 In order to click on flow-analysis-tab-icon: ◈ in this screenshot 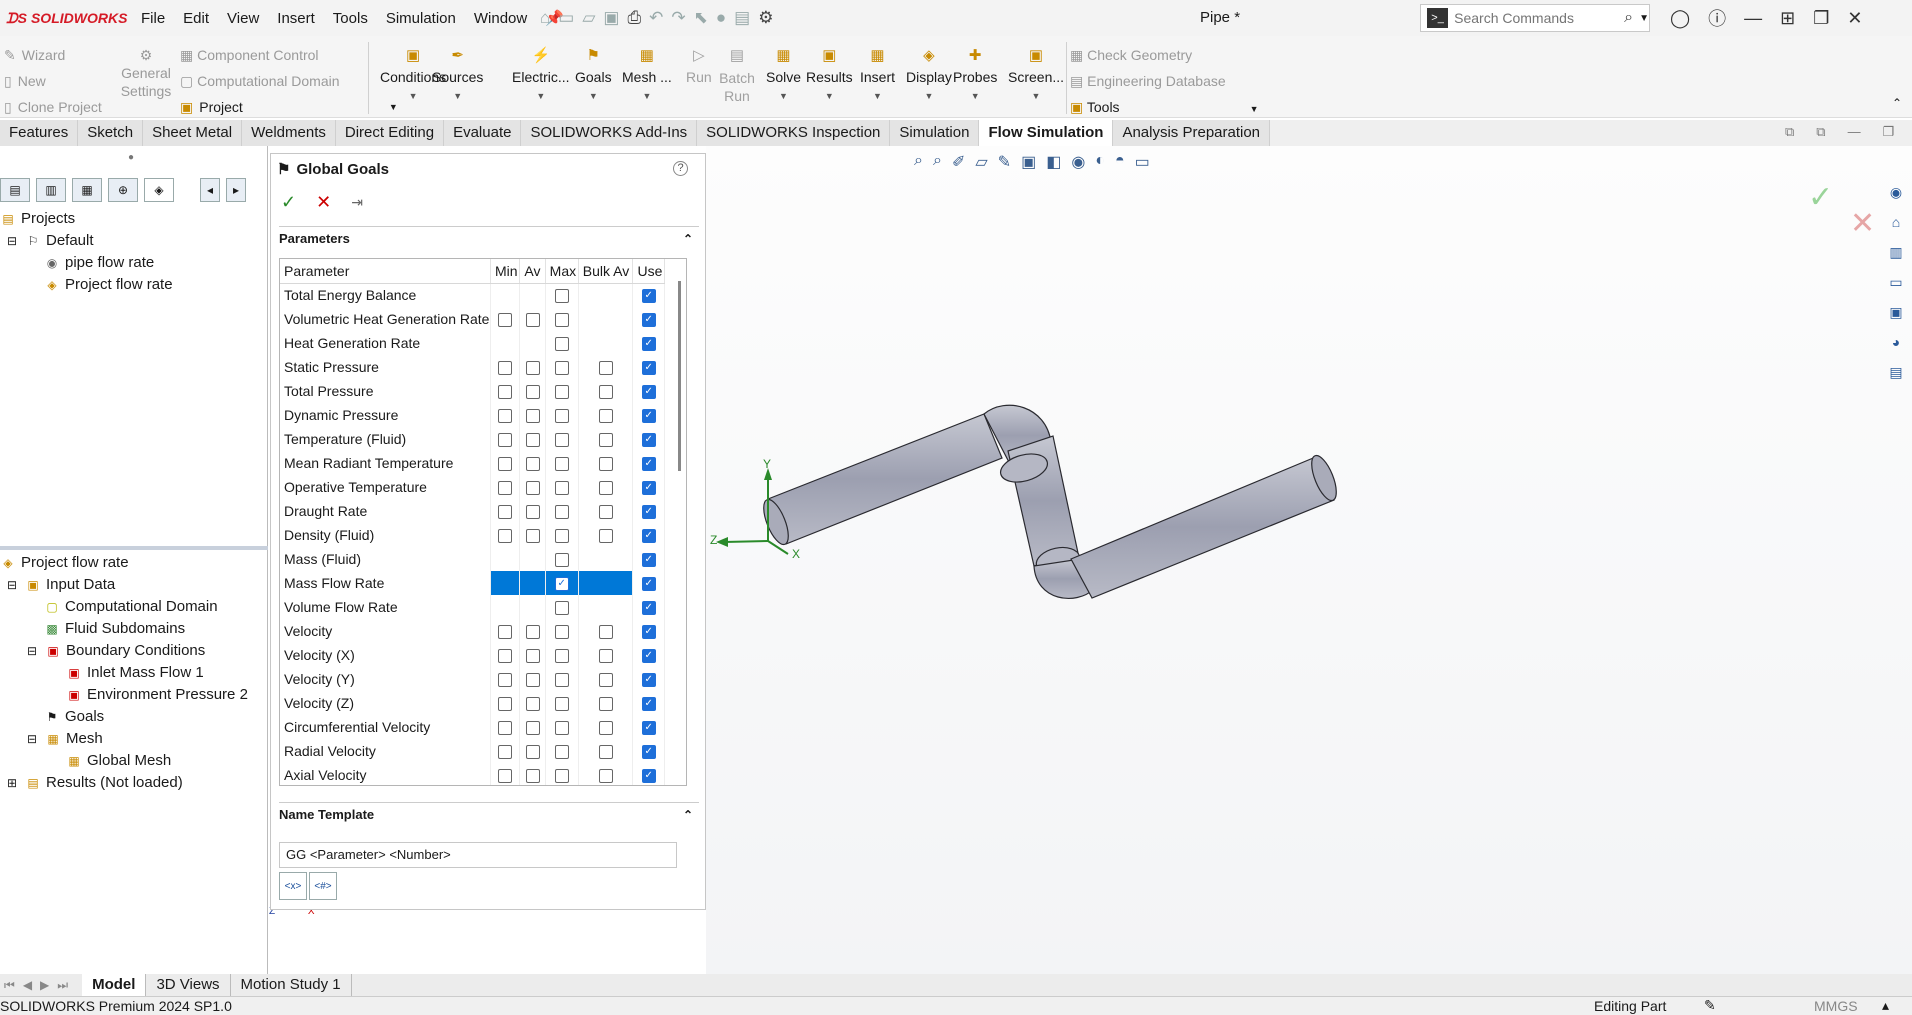, I will do `click(159, 190)`.